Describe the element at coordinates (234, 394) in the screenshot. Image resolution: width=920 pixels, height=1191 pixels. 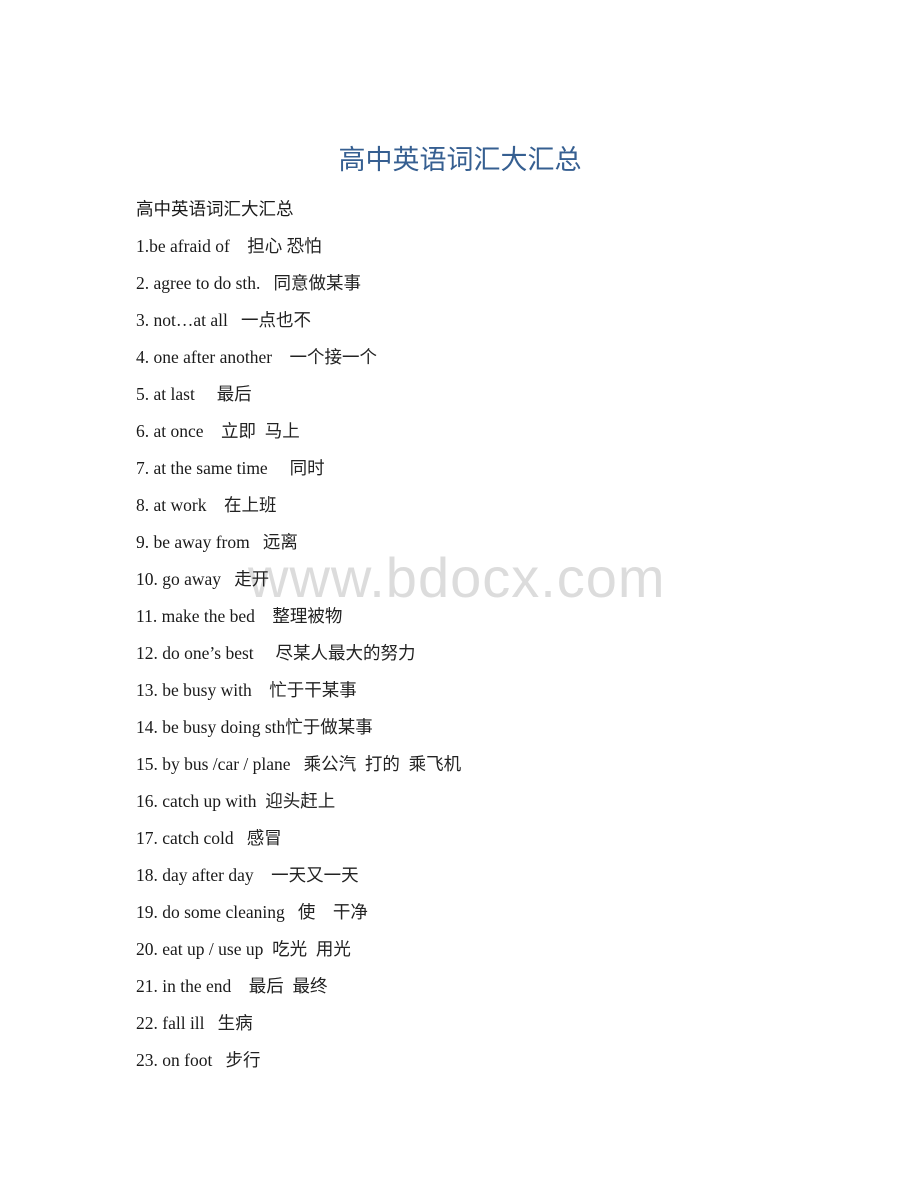
I see `entry-chinese: 最后` at that location.